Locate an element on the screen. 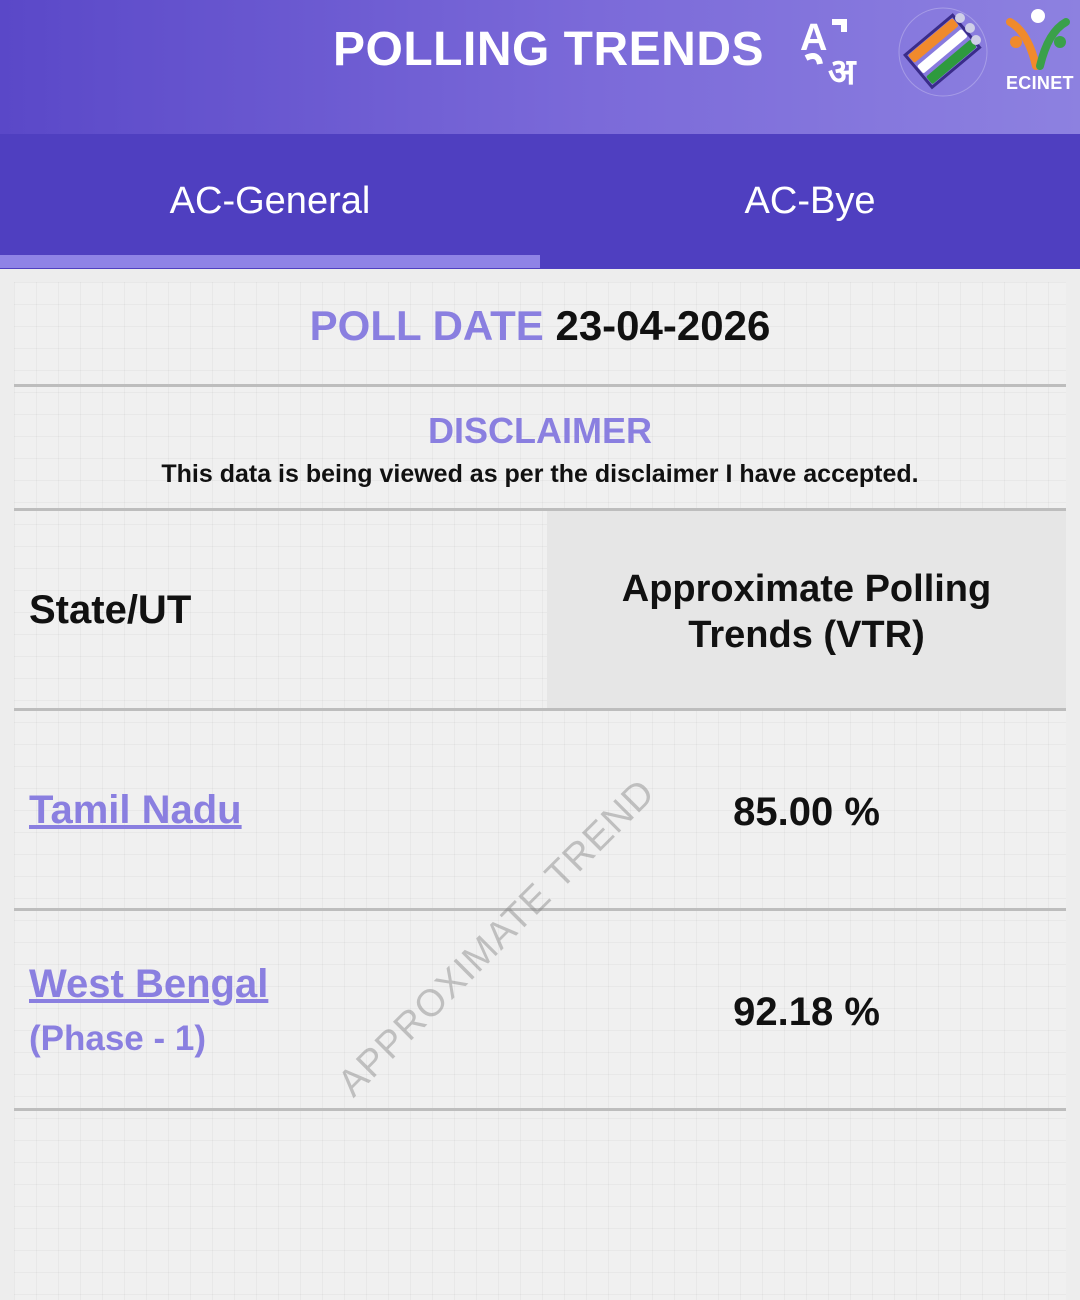  eci-logo is located at coordinates (943, 52).